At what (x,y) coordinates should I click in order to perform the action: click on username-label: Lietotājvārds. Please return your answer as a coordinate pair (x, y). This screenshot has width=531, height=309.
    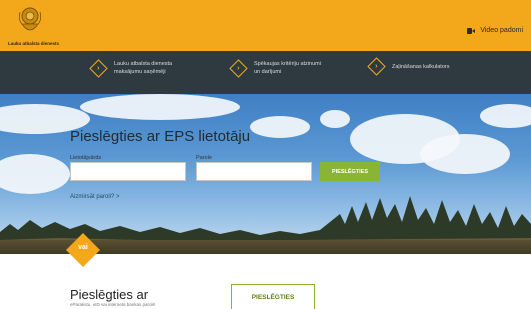
    Looking at the image, I should click on (86, 158).